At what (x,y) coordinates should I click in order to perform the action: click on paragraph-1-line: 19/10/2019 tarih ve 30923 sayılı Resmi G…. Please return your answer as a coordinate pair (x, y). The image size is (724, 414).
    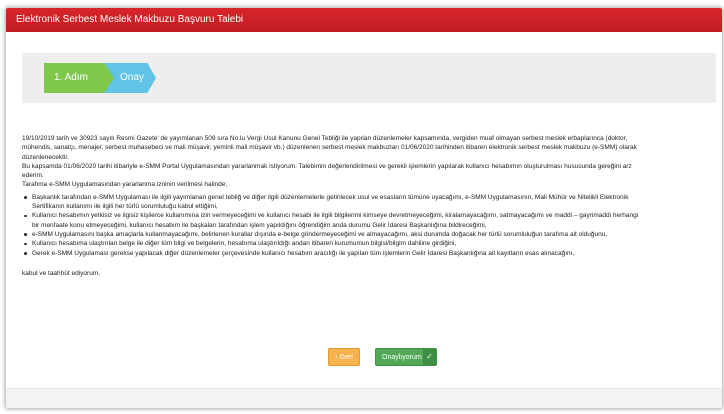
    Looking at the image, I should click on (325, 138).